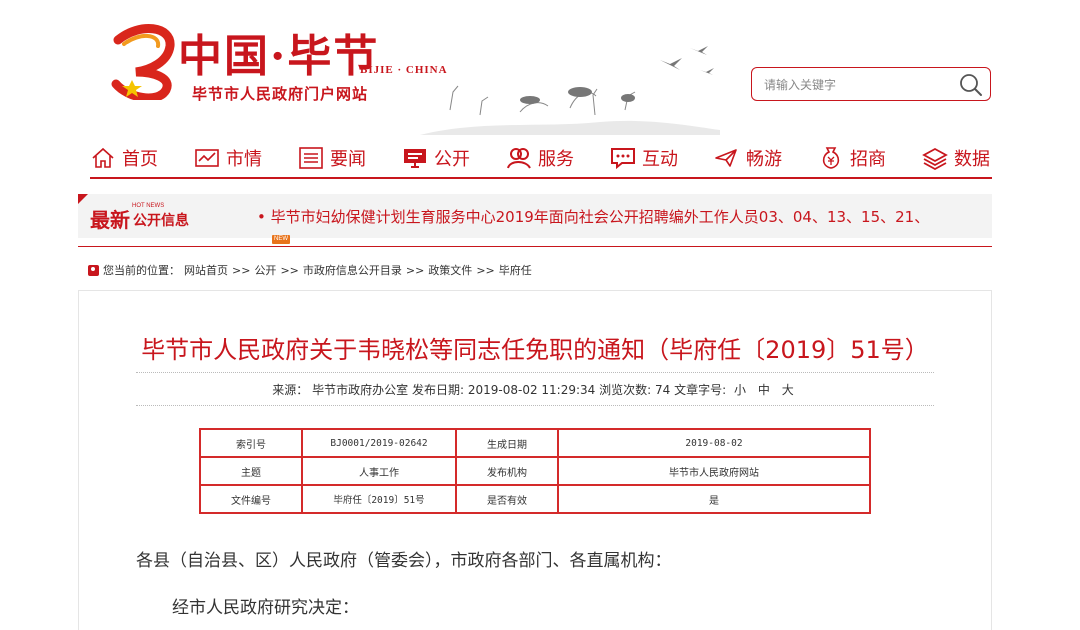 This screenshot has width=1080, height=630. Describe the element at coordinates (404, 561) in the screenshot. I see `article-paragraph: 各县（自治县、区）人民政府（管委会），市政府各部门、各直属机构：` at that location.